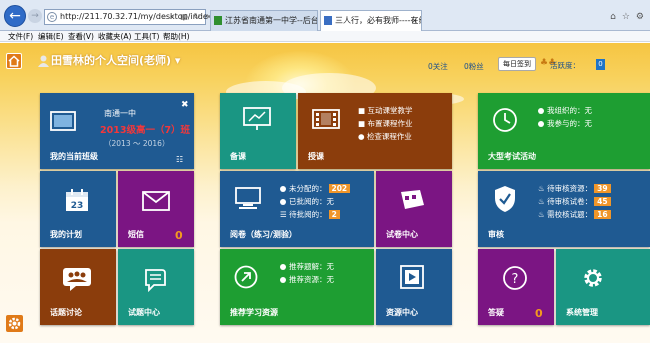 This screenshot has width=650, height=343. What do you see at coordinates (172, 17) in the screenshot?
I see `search-icon: ⌕` at bounding box center [172, 17].